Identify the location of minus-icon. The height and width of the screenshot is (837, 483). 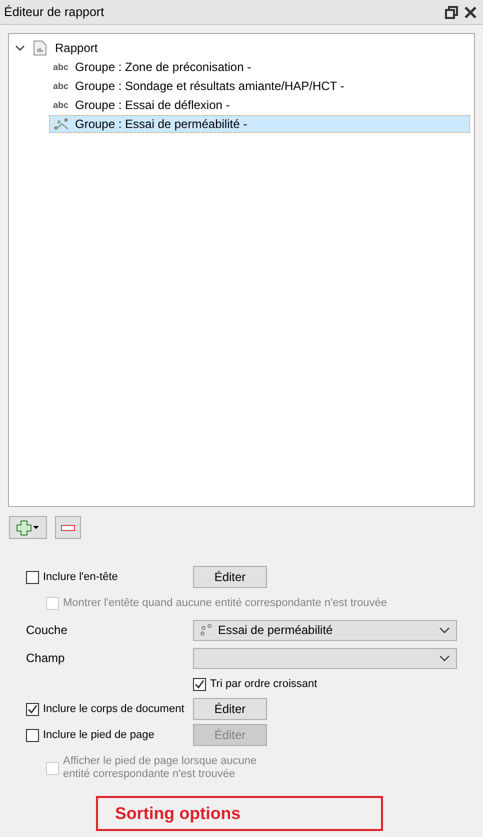
(68, 527).